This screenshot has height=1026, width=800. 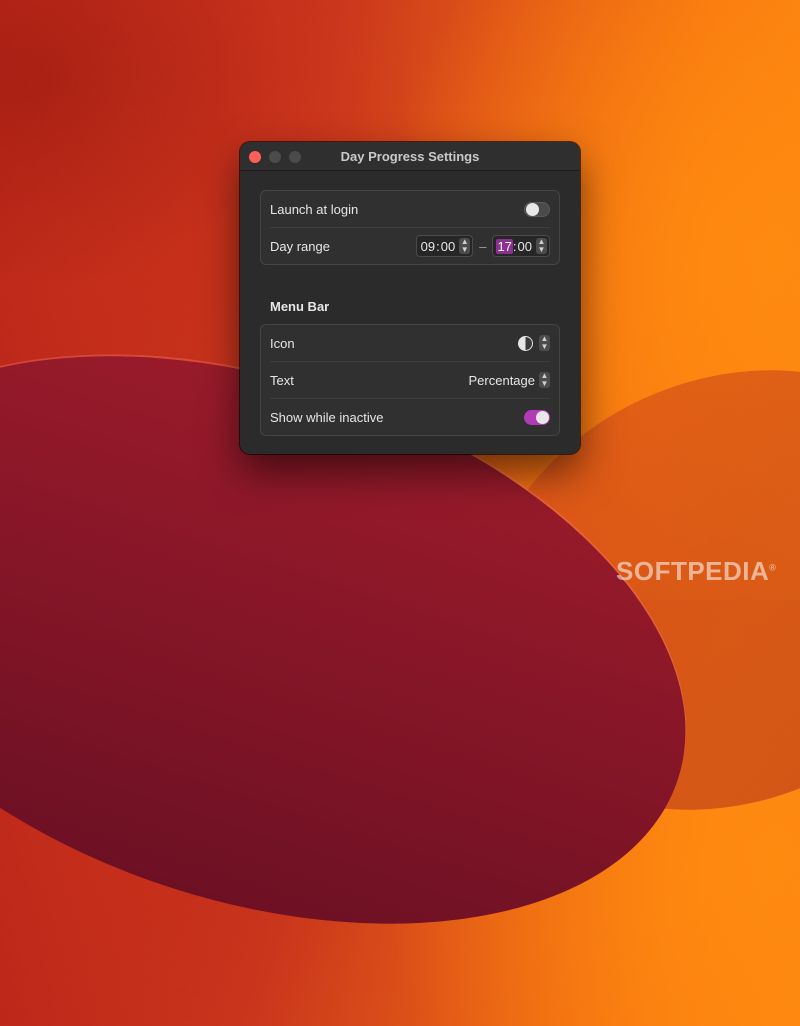 I want to click on start-minute: 00, so click(x=448, y=246).